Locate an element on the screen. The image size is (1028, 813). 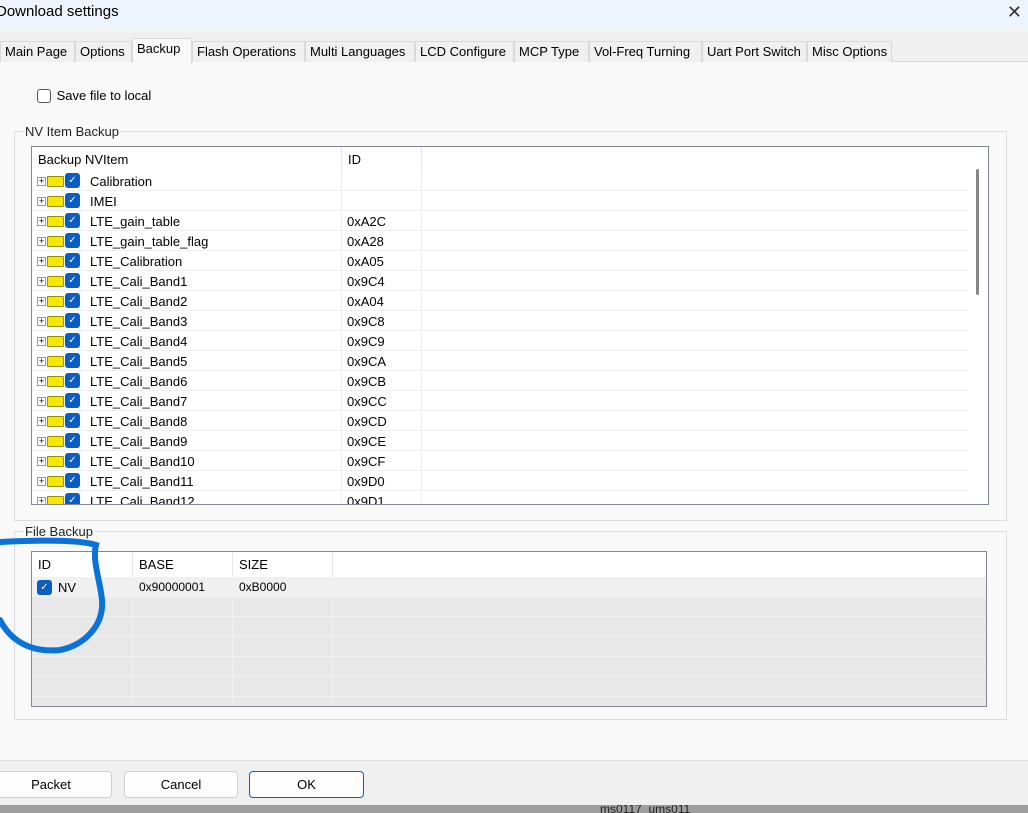
list-item: + ✓ LTE_Cali_Band10 0x9CF is located at coordinates (500, 461).